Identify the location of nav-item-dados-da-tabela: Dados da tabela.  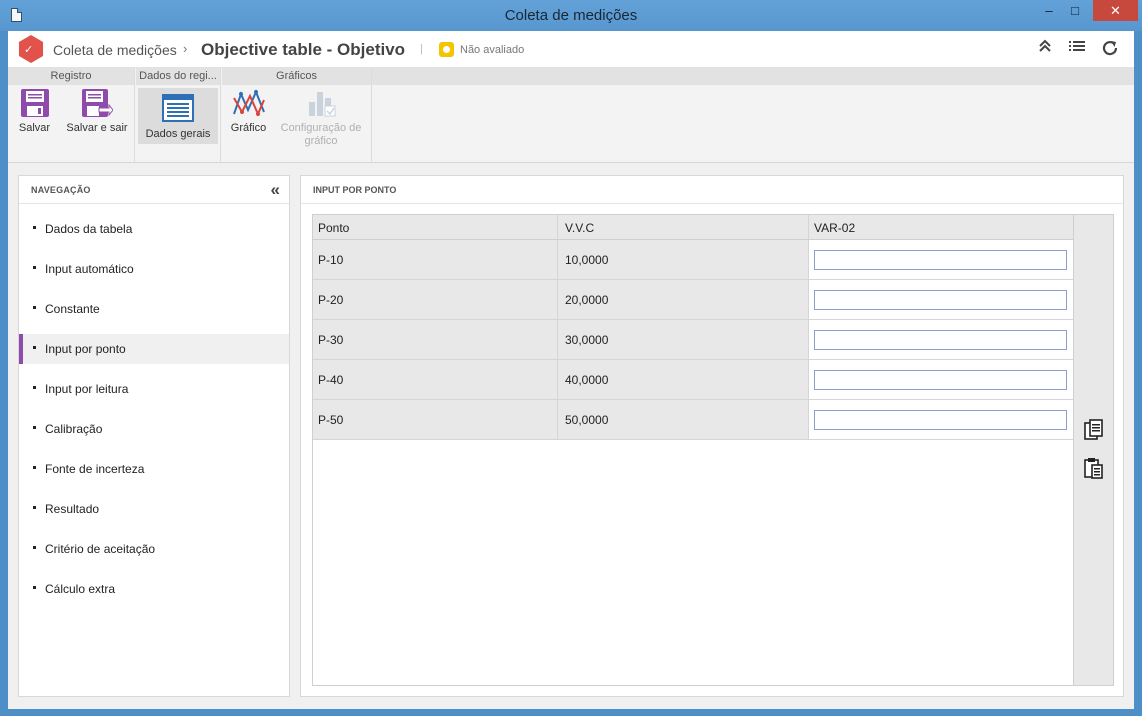
(154, 229).